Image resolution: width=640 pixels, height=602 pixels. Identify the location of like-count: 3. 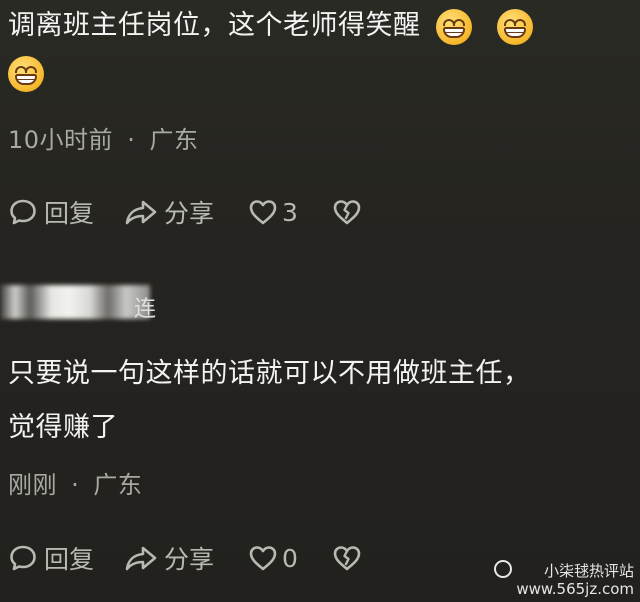
(290, 212).